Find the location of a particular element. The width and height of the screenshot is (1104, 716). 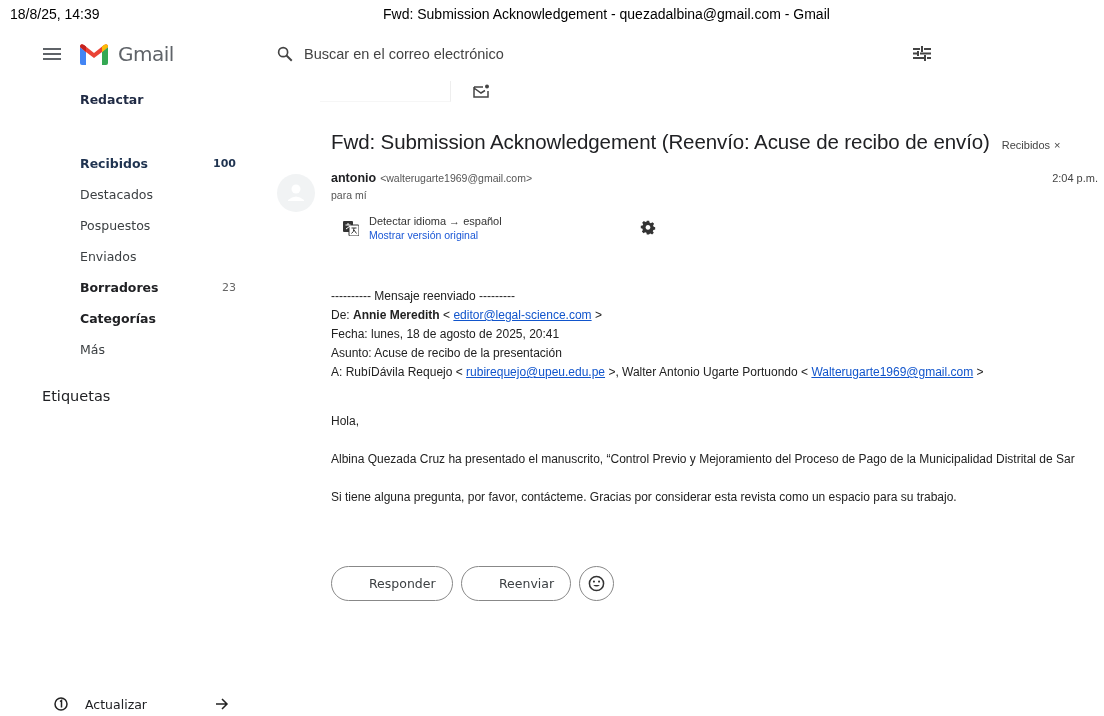

update-link: Actualizar is located at coordinates (141, 704).